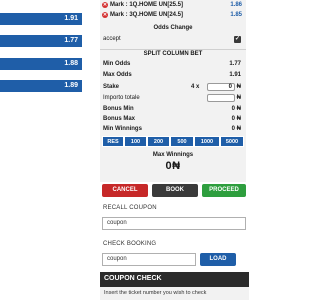 This screenshot has height=300, width=320. What do you see at coordinates (236, 109) in the screenshot?
I see `bonus-min-value: 0 ₦` at bounding box center [236, 109].